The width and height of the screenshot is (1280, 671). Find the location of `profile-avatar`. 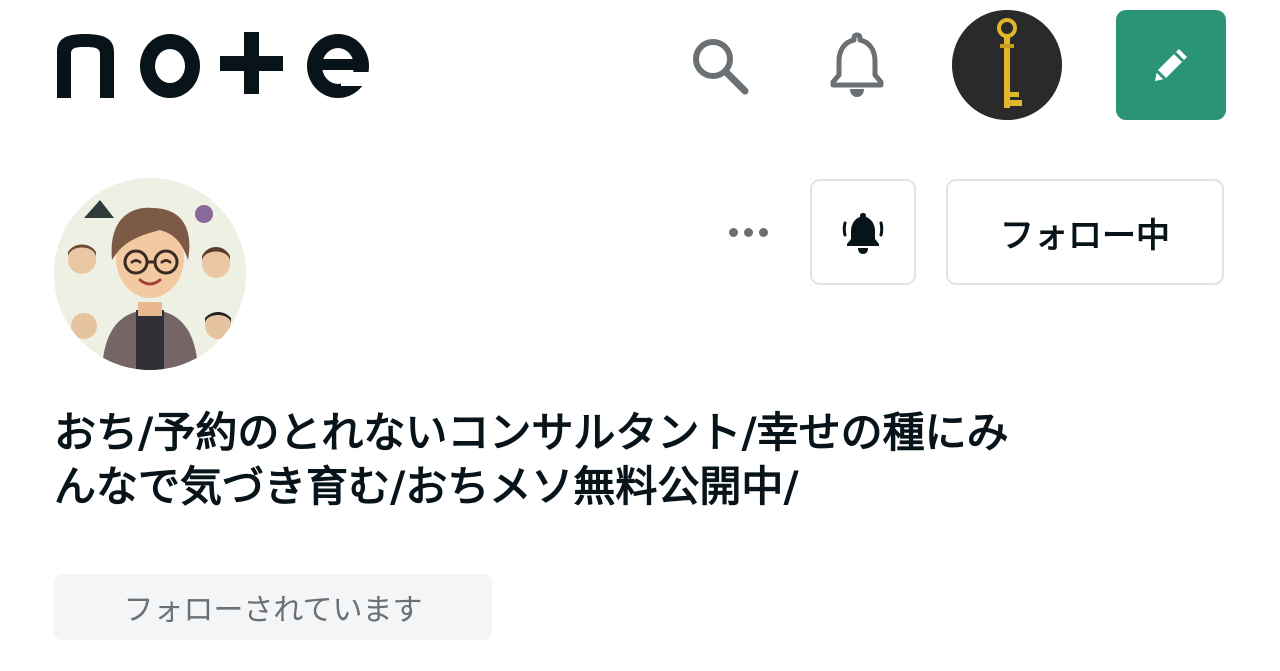

profile-avatar is located at coordinates (150, 274).